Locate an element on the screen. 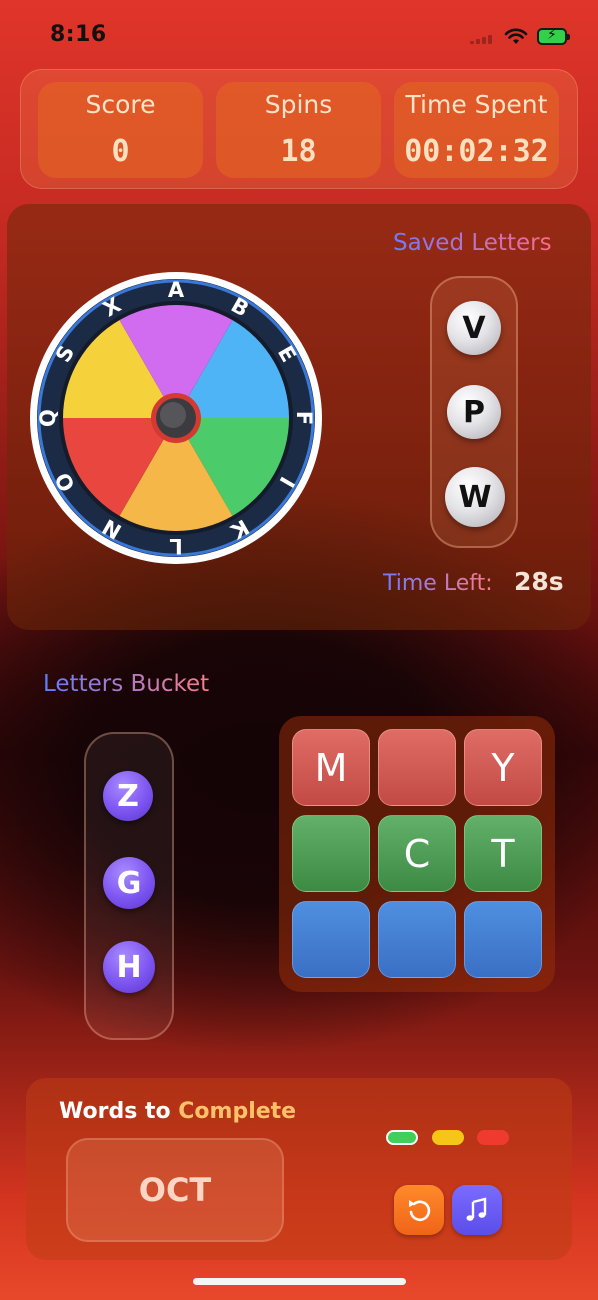  red-indicator is located at coordinates (493, 1137).